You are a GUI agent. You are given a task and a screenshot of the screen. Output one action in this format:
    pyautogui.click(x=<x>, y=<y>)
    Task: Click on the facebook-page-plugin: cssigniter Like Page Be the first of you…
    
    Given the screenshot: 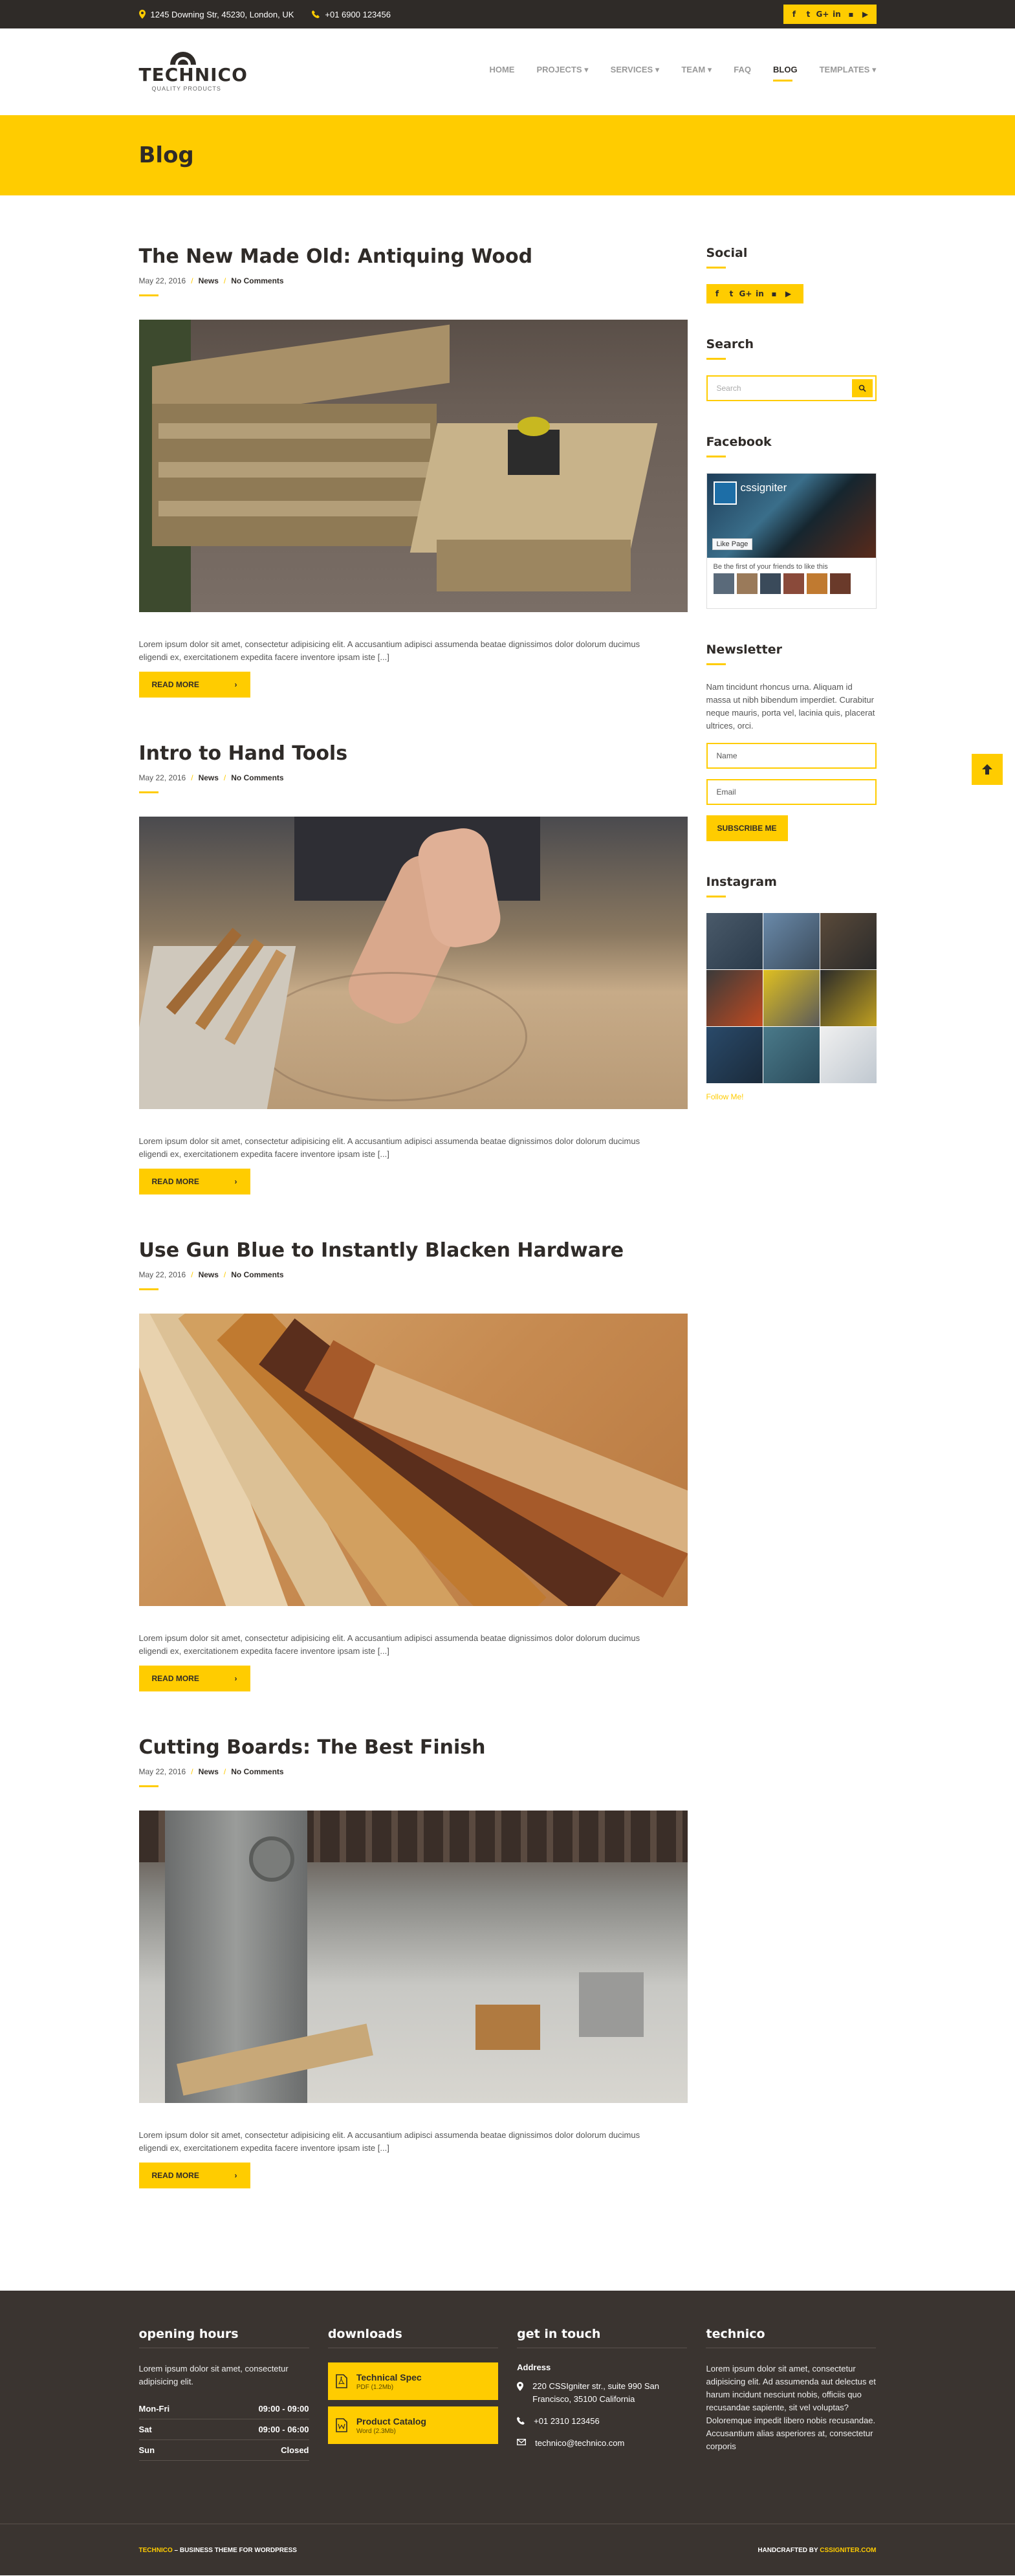 What is the action you would take?
    pyautogui.click(x=792, y=541)
    